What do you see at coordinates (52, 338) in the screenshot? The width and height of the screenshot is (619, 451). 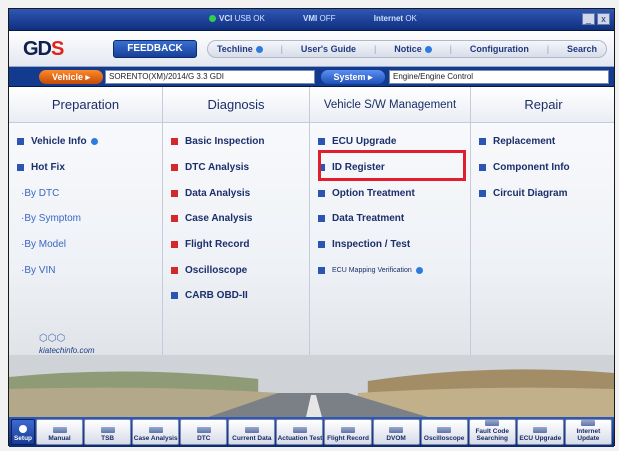 I see `kia-logo-icon: ⬡⬡⬡` at bounding box center [52, 338].